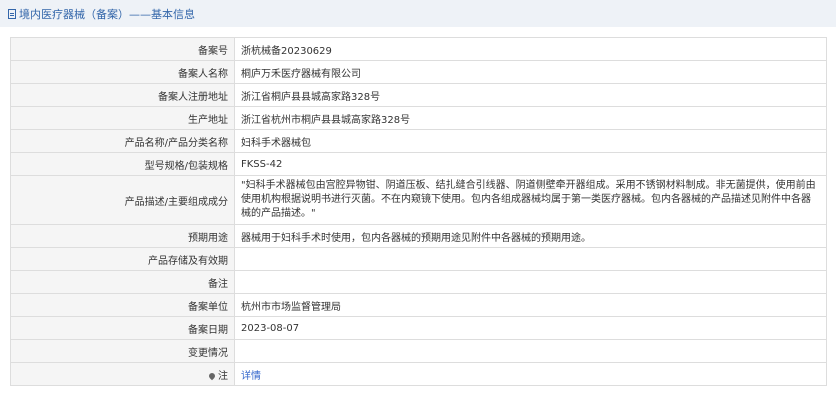  I want to click on table-row: 变更情况, so click(418, 351).